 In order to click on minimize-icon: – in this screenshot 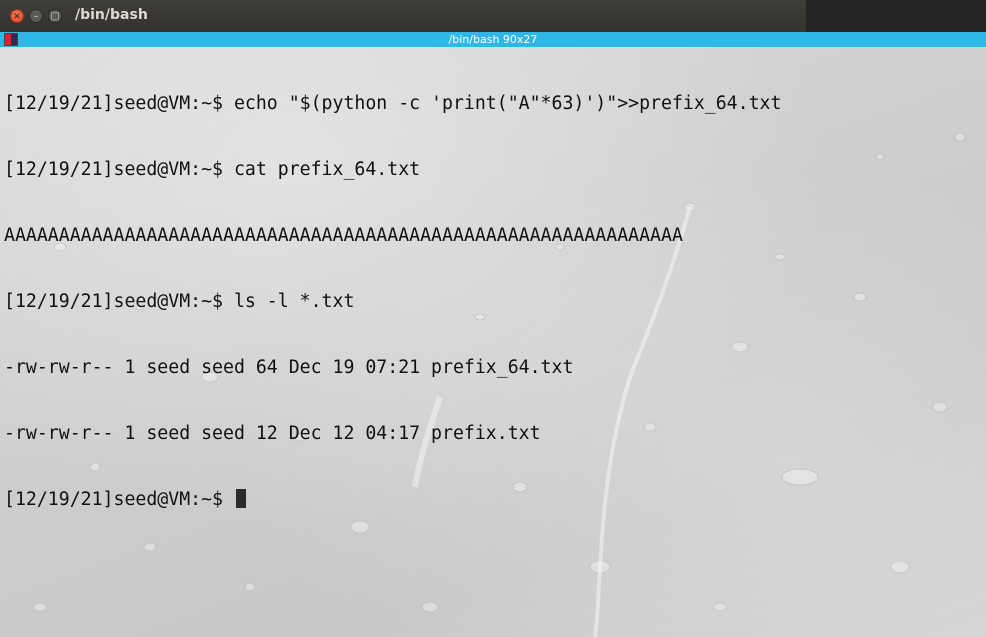, I will do `click(36, 16)`.